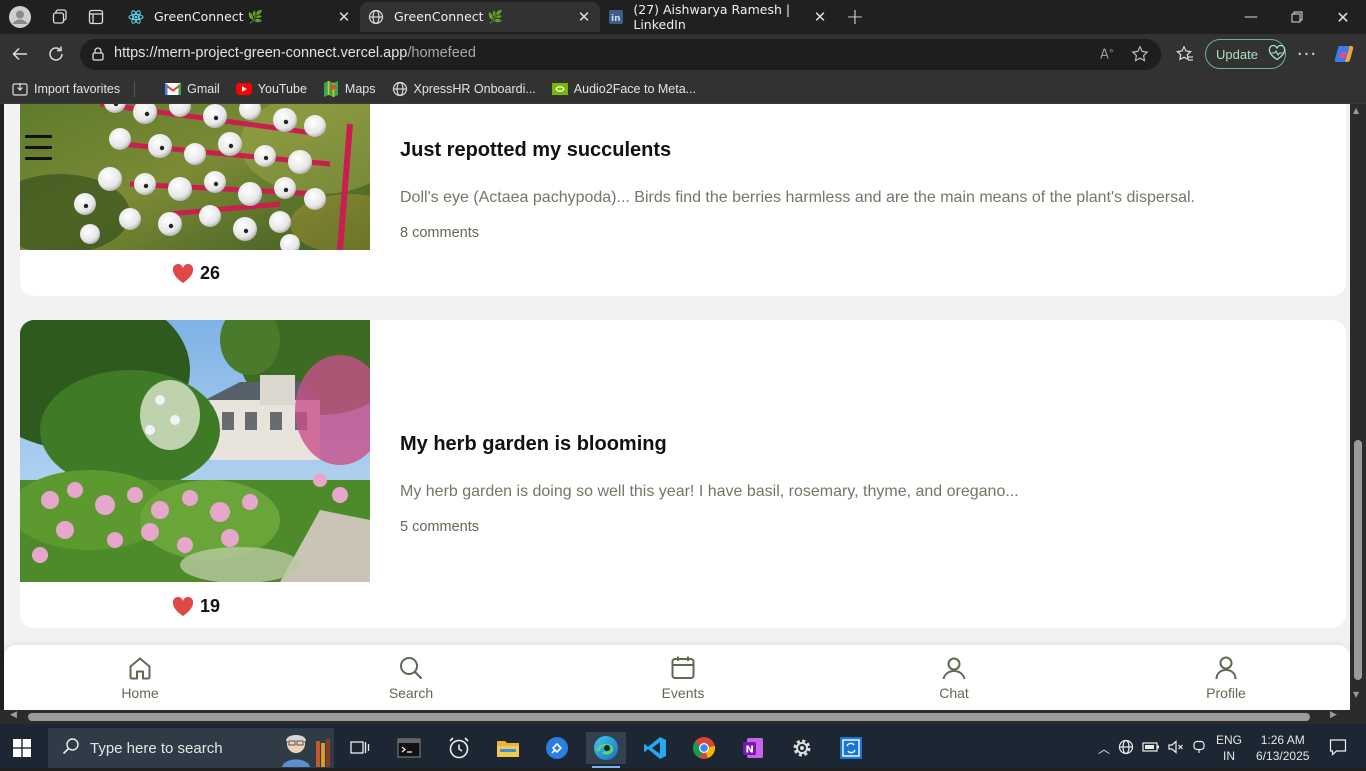  Describe the element at coordinates (13, 715) in the screenshot. I see `scroll-left-icon: ◀` at that location.